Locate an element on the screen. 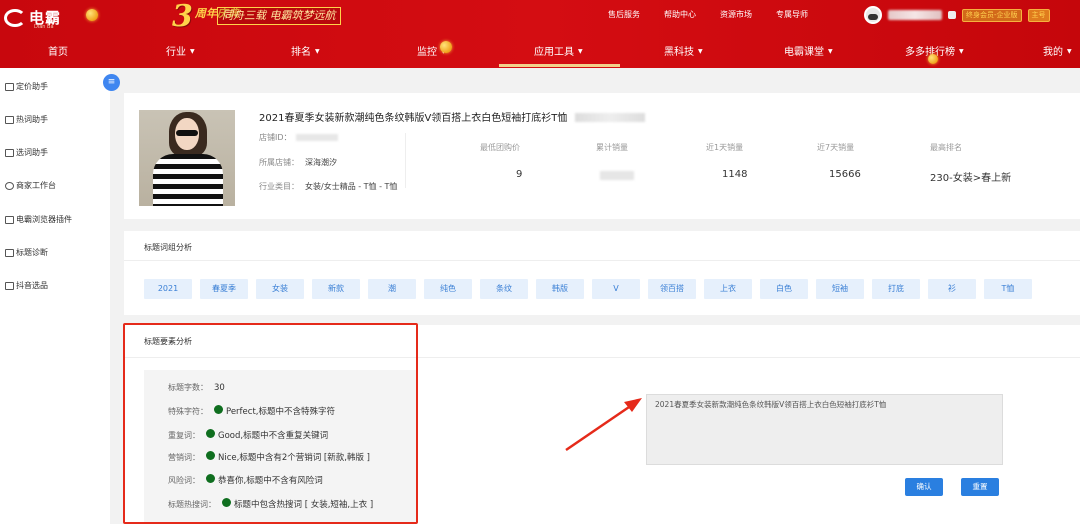 This screenshot has height=524, width=1080. word-tag: 2021 is located at coordinates (168, 289).